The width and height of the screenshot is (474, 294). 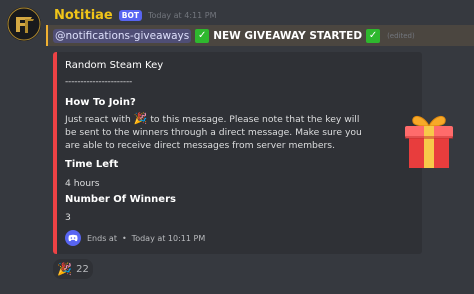 I want to click on gift-icon, so click(x=429, y=142).